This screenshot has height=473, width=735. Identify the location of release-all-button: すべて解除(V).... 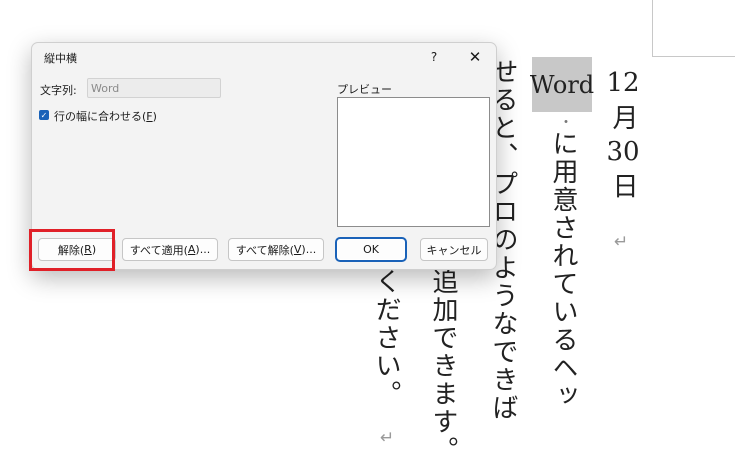
(276, 249).